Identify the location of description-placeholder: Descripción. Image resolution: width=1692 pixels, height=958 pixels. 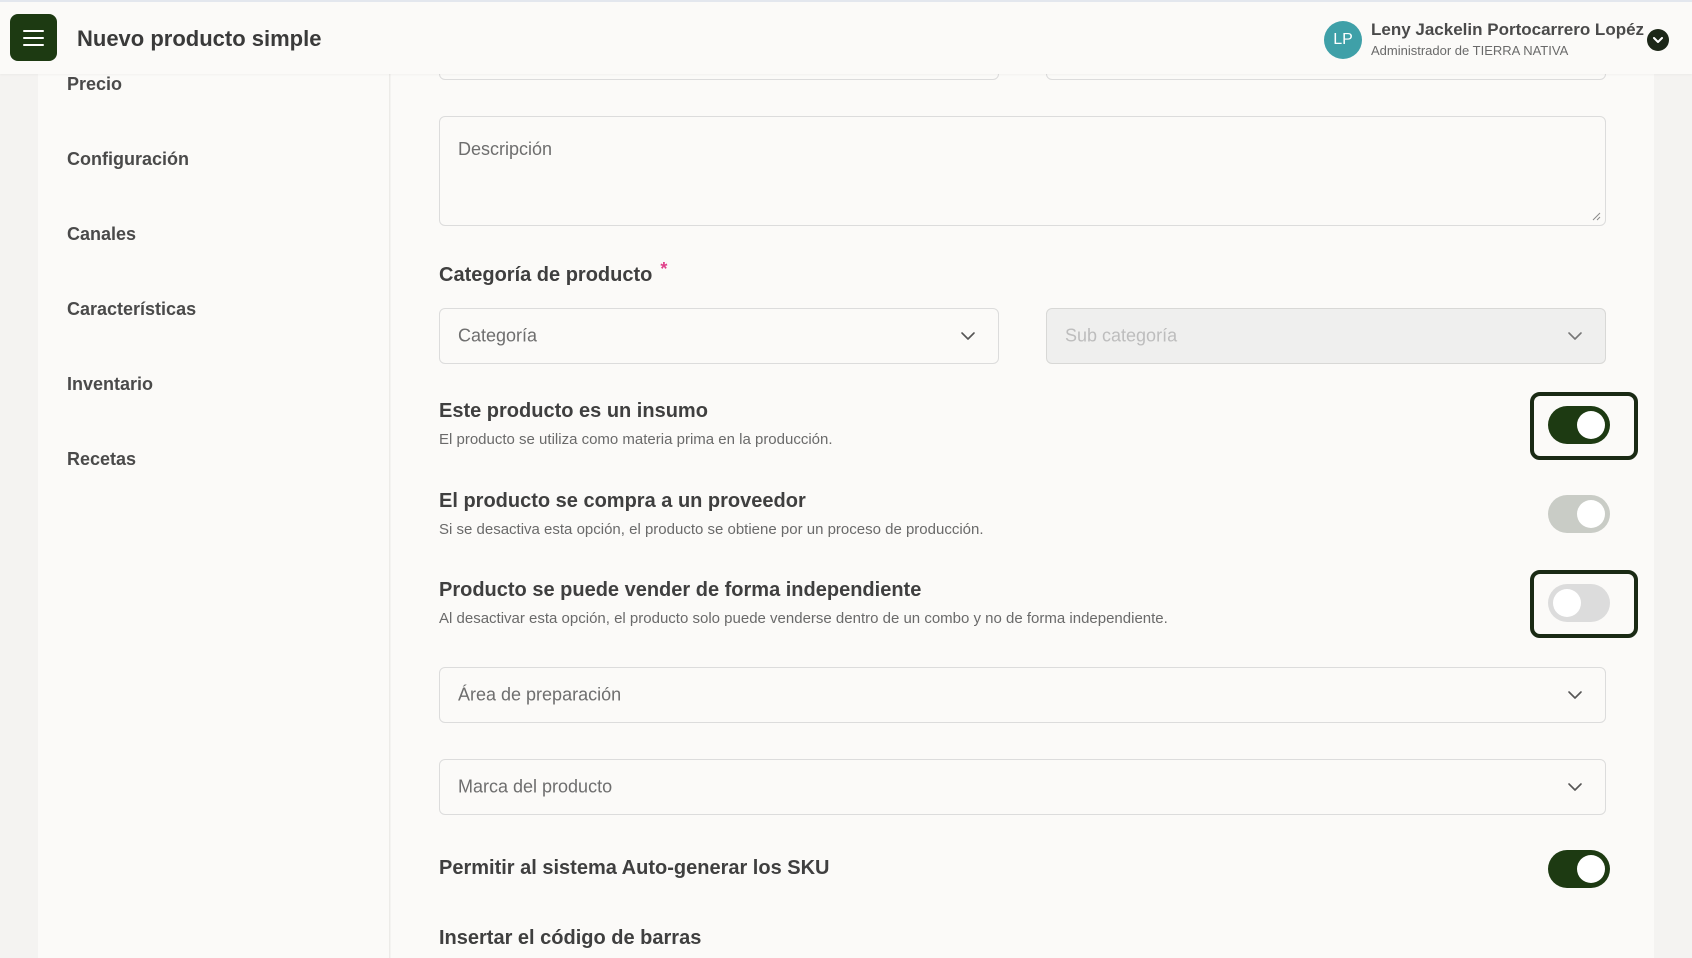
(505, 149).